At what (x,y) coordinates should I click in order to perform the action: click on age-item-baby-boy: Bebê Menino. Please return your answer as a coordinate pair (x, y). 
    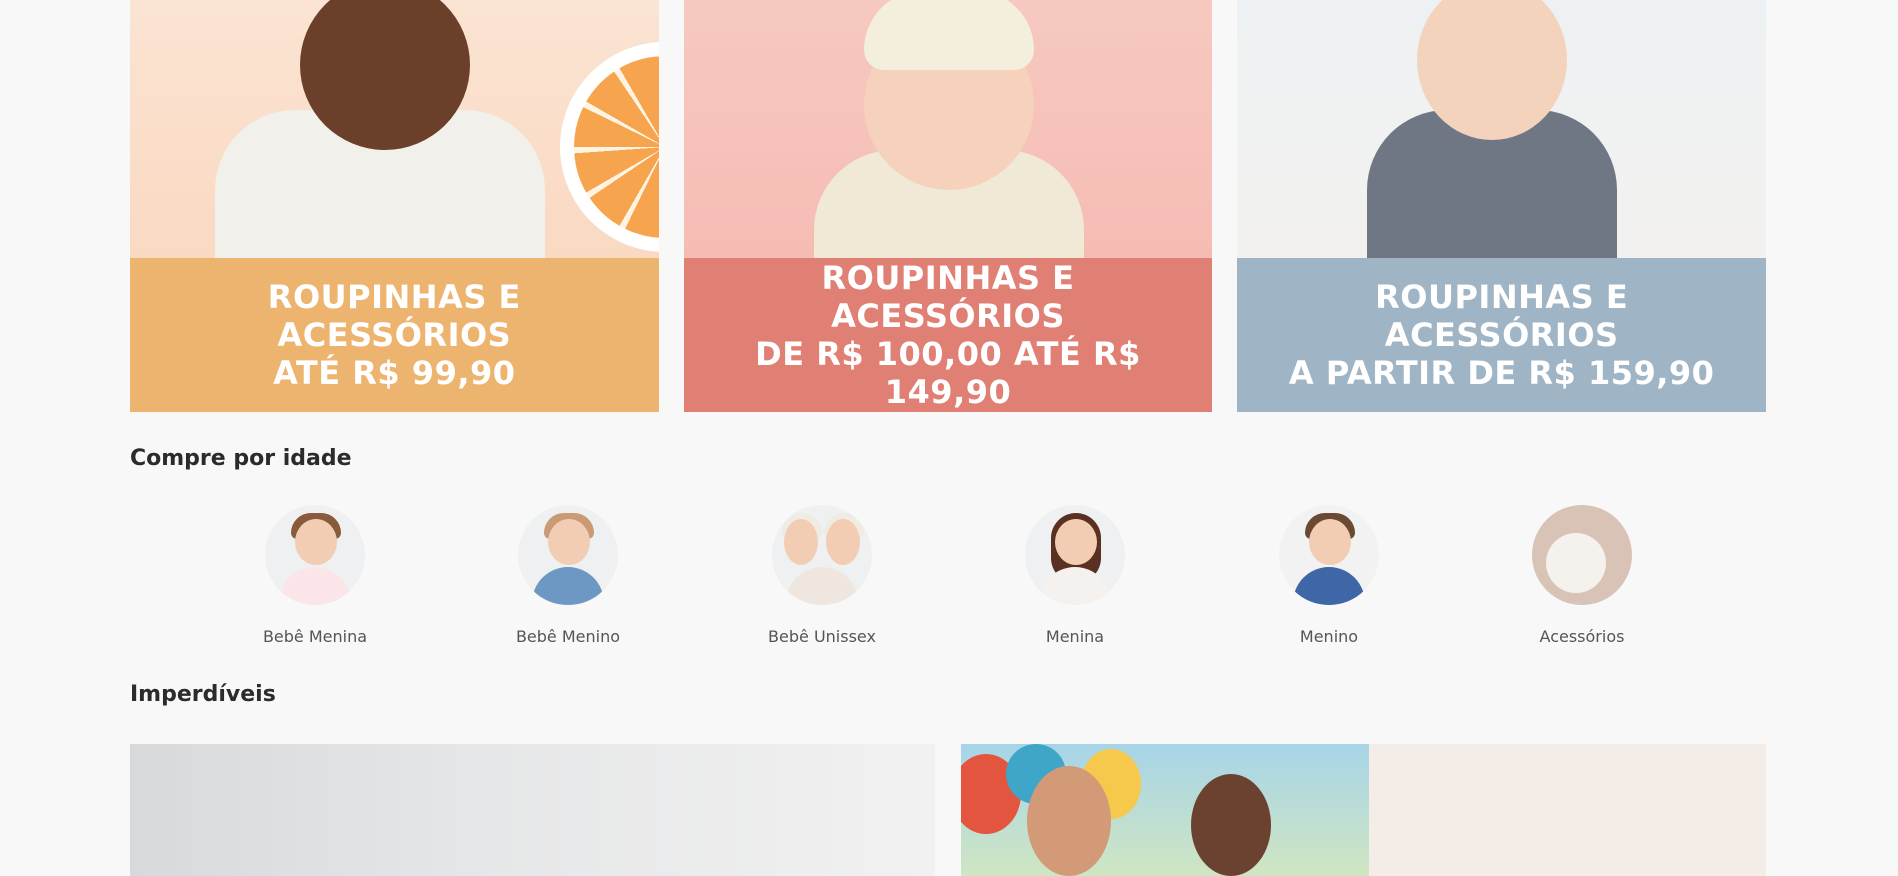
    Looking at the image, I should click on (568, 575).